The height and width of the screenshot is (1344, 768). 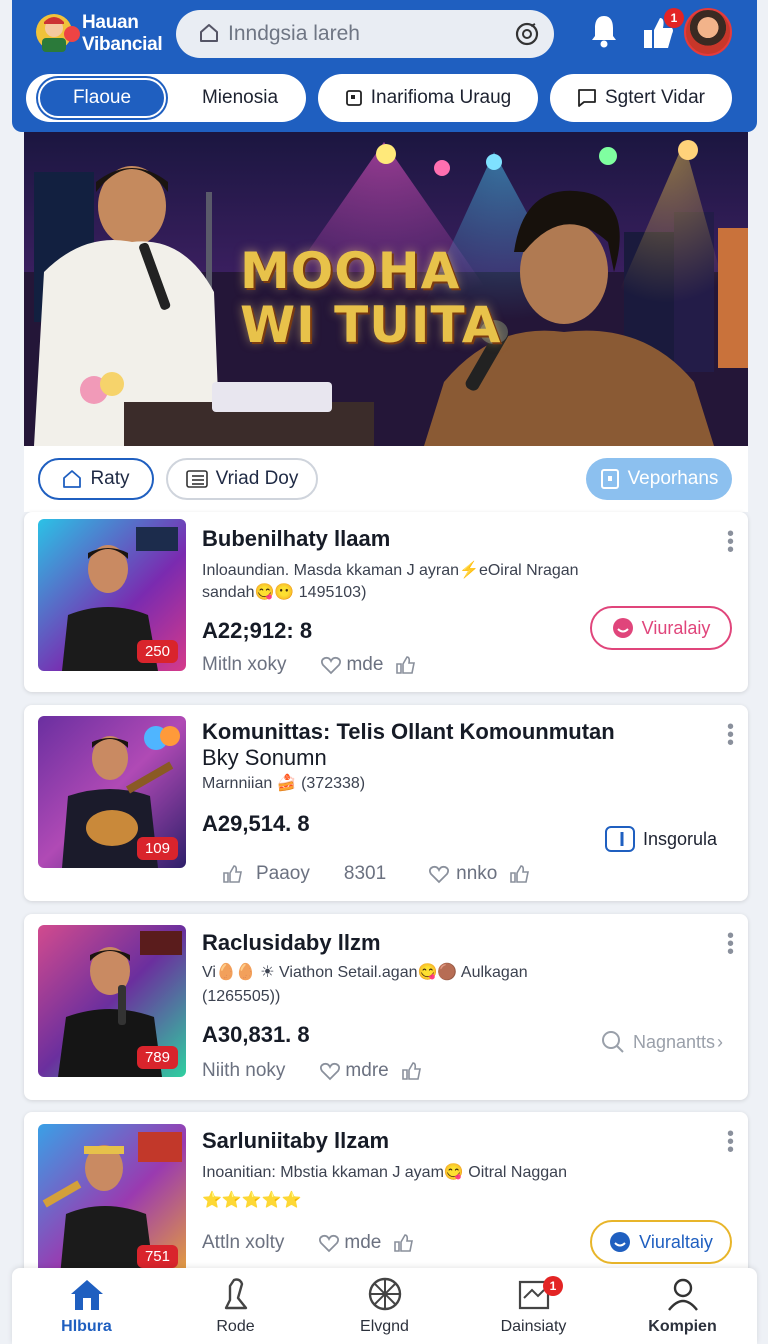 What do you see at coordinates (112, 595) in the screenshot?
I see `item-thumbnail: 250` at bounding box center [112, 595].